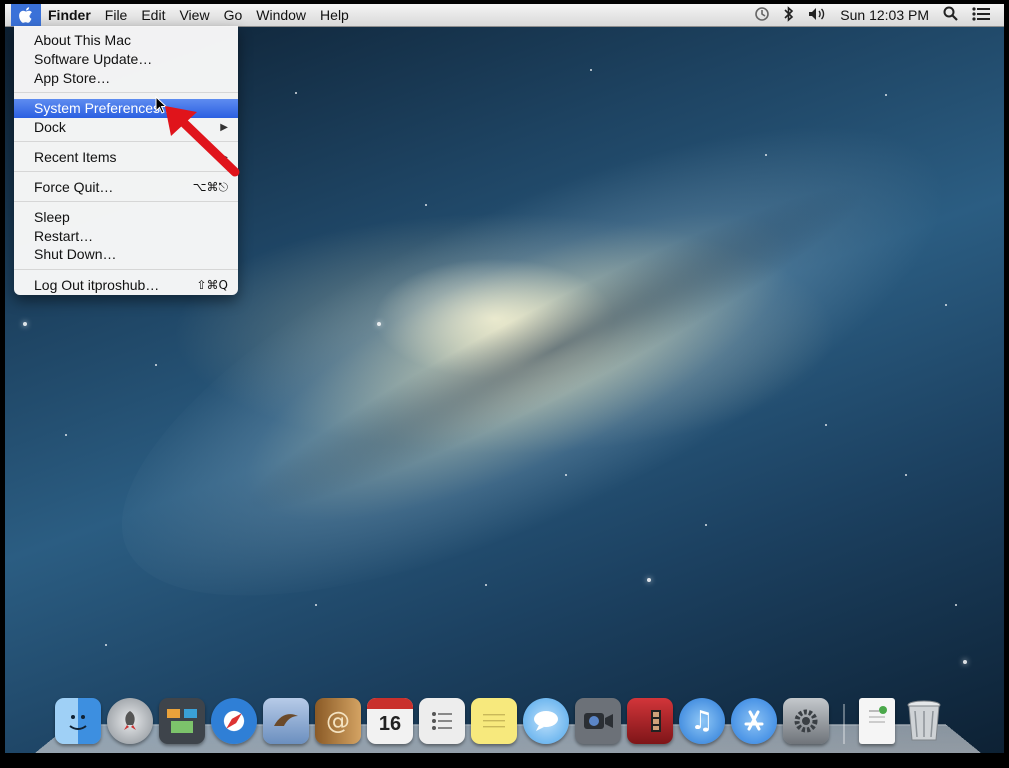 The width and height of the screenshot is (1009, 768). What do you see at coordinates (334, 15) in the screenshot?
I see `menu-help: Help` at bounding box center [334, 15].